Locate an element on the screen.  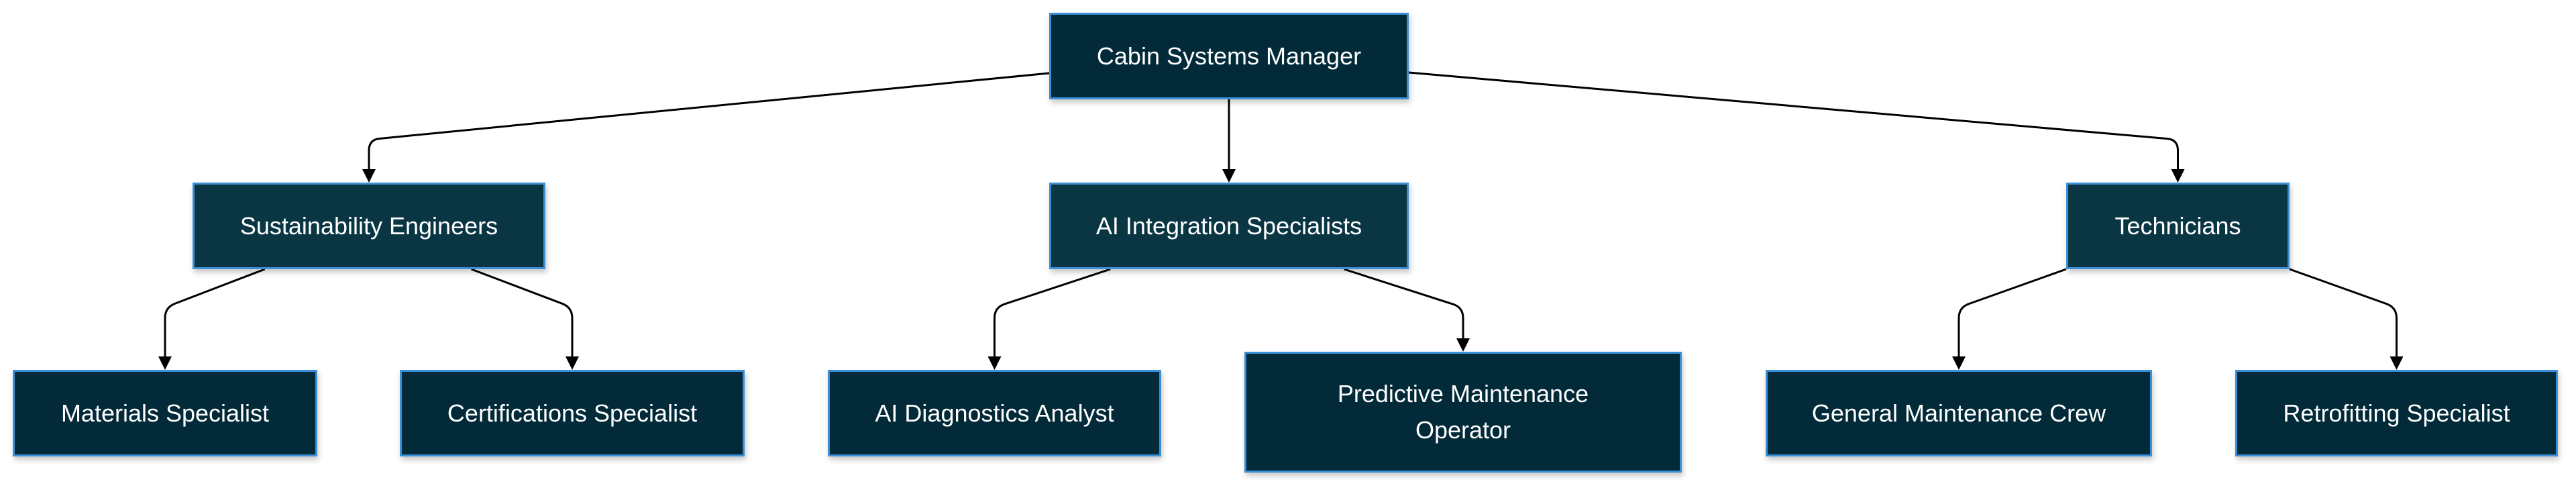
node-label: AI Integration Specialists is located at coordinates (1228, 225).